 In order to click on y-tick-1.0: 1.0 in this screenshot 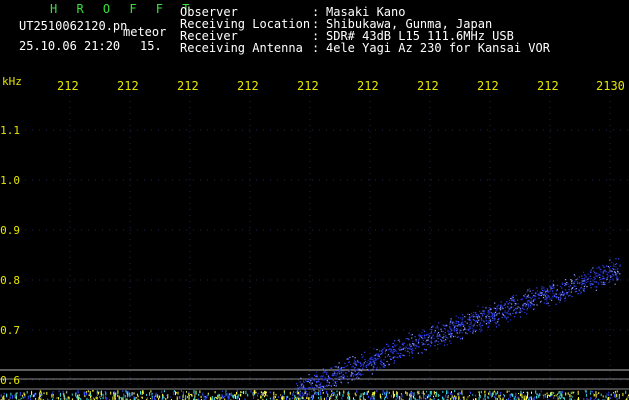, I will do `click(10, 180)`.